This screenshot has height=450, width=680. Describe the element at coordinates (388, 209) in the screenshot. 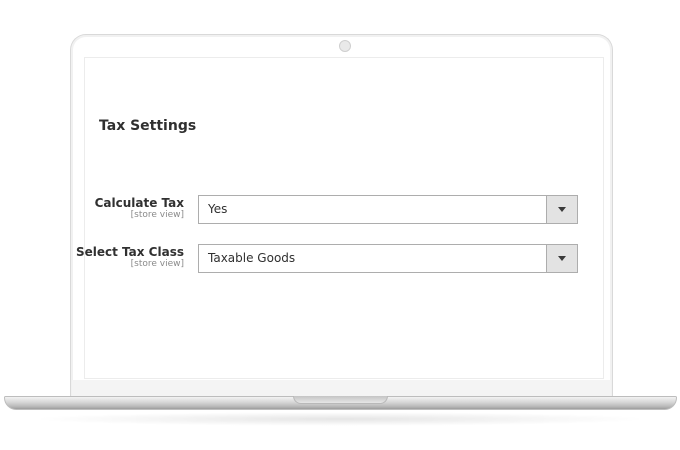

I see `calculate-tax-select: Yes` at that location.